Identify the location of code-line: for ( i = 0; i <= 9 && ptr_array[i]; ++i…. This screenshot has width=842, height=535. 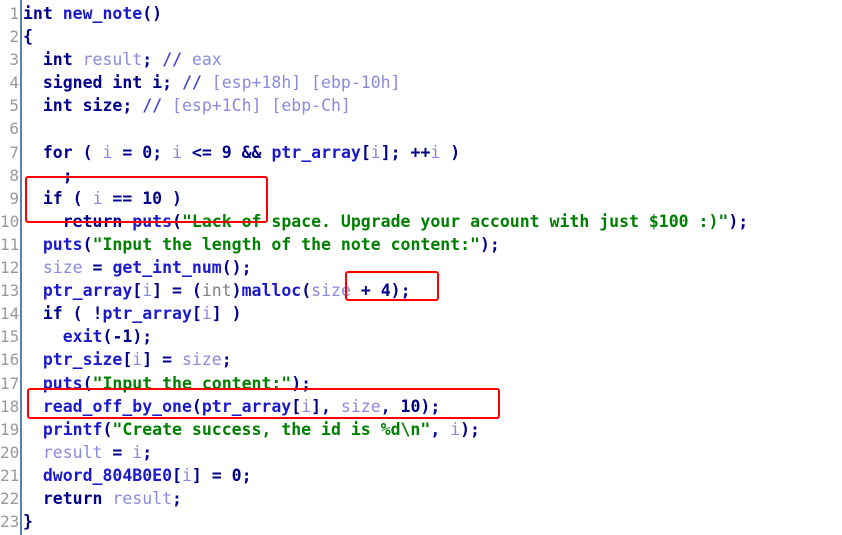
(432, 152).